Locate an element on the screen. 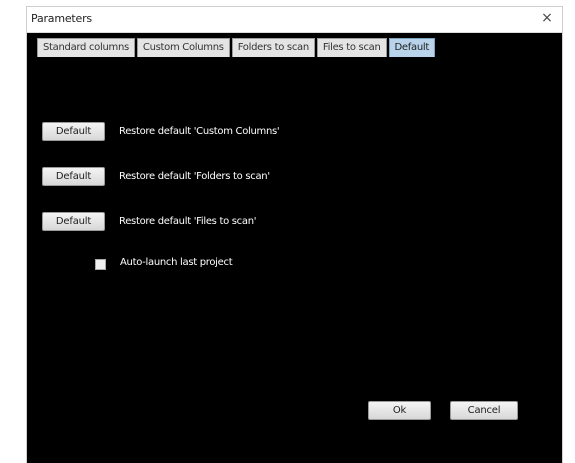 The width and height of the screenshot is (575, 463). restore-custom-columns-label: Restore default 'Custom Columns' is located at coordinates (199, 131).